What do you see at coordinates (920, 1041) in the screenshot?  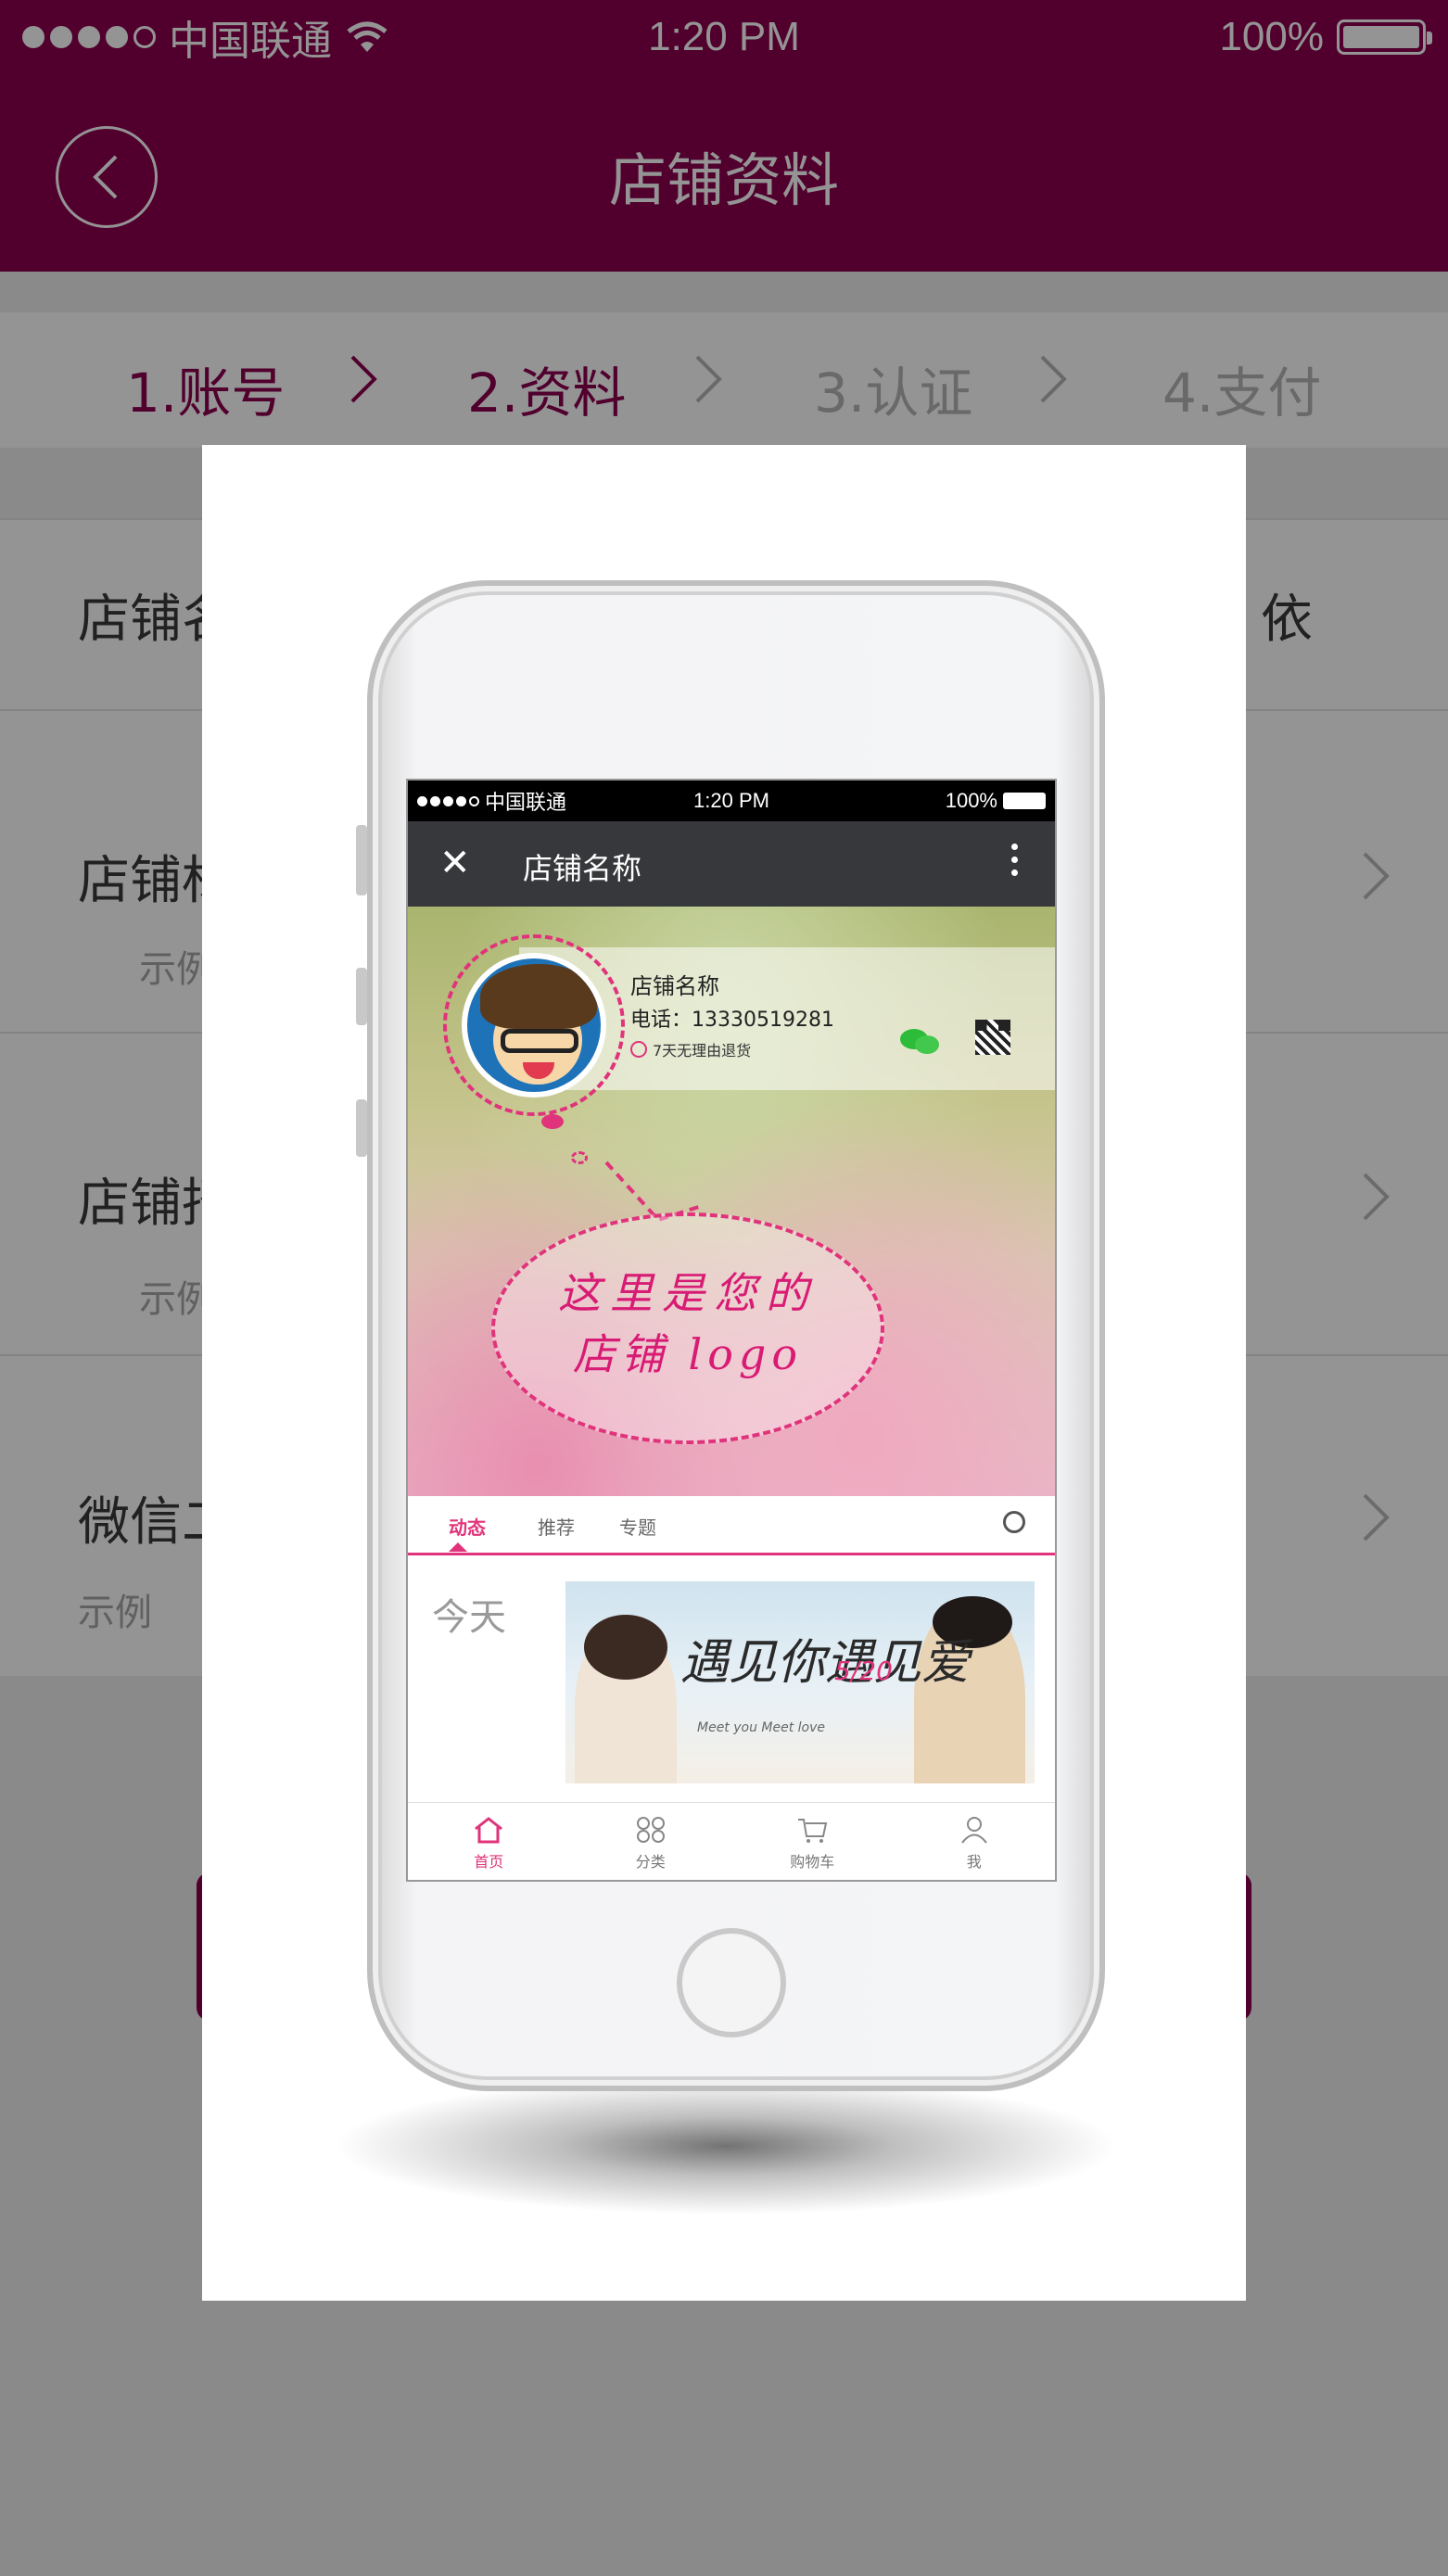 I see `wechat-icon` at bounding box center [920, 1041].